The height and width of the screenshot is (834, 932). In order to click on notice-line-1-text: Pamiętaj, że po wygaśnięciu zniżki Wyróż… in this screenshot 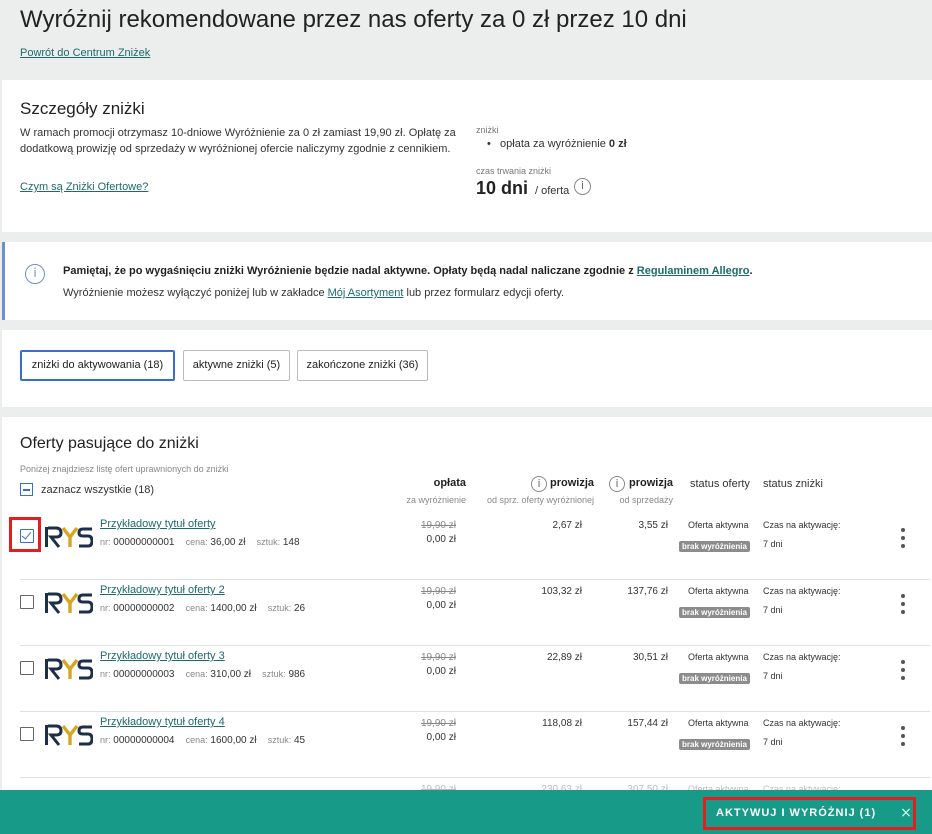, I will do `click(348, 271)`.